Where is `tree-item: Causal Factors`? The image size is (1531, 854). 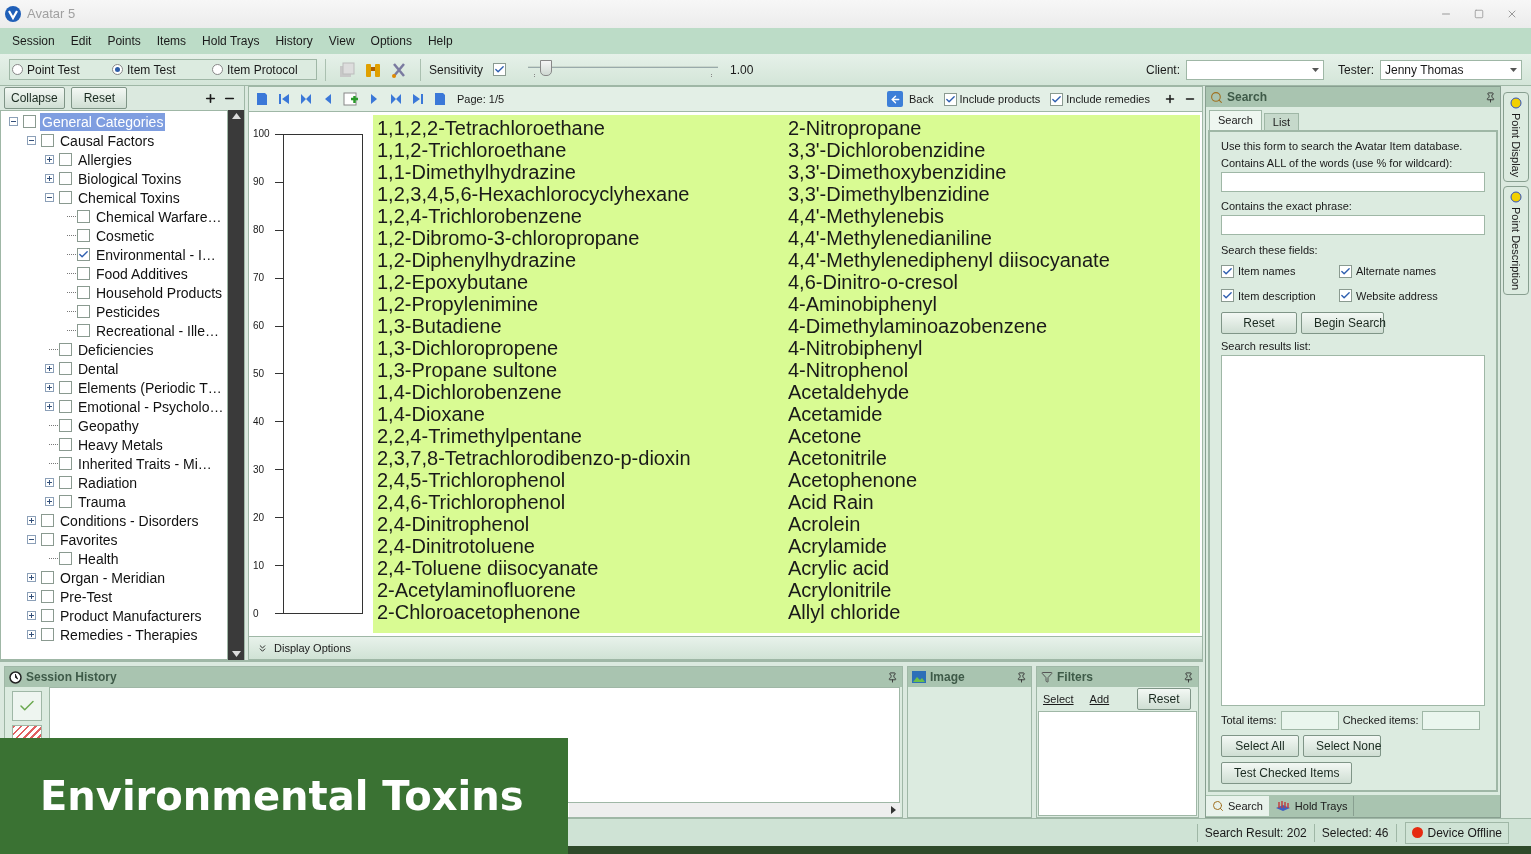
tree-item: Causal Factors is located at coordinates (107, 140).